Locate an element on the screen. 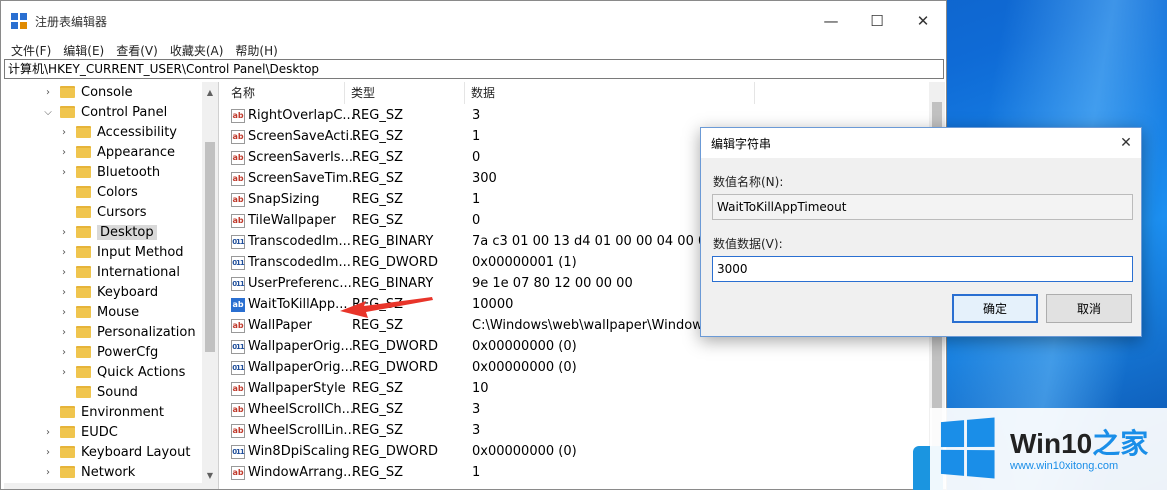  value-data: 1 is located at coordinates (476, 199).